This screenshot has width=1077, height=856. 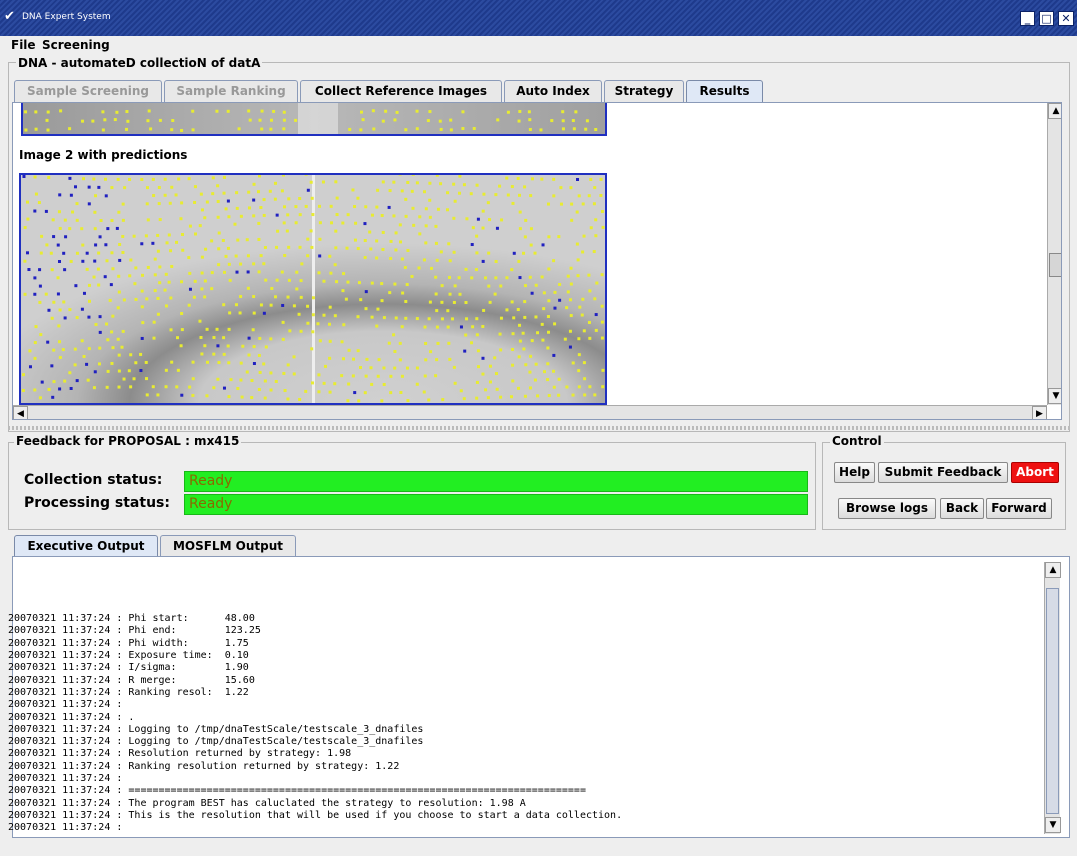 I want to click on image-panel-vertical-scrollbar: ▲ ▼, so click(x=1054, y=254).